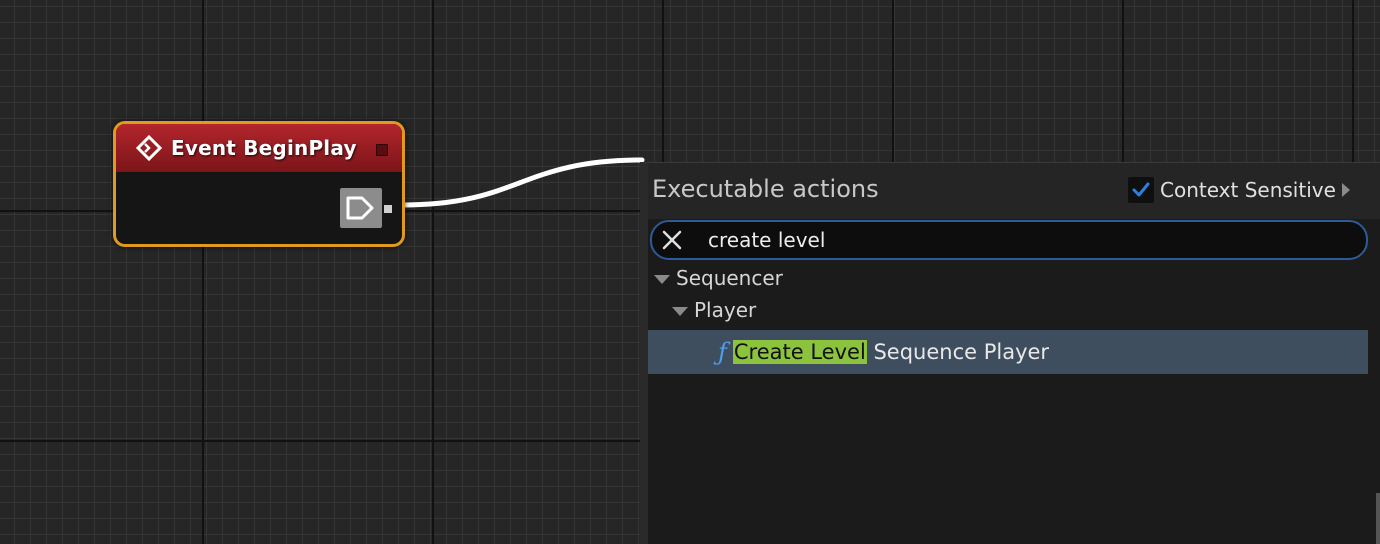 This screenshot has height=544, width=1380. What do you see at coordinates (1378, 518) in the screenshot?
I see `scrollbar` at bounding box center [1378, 518].